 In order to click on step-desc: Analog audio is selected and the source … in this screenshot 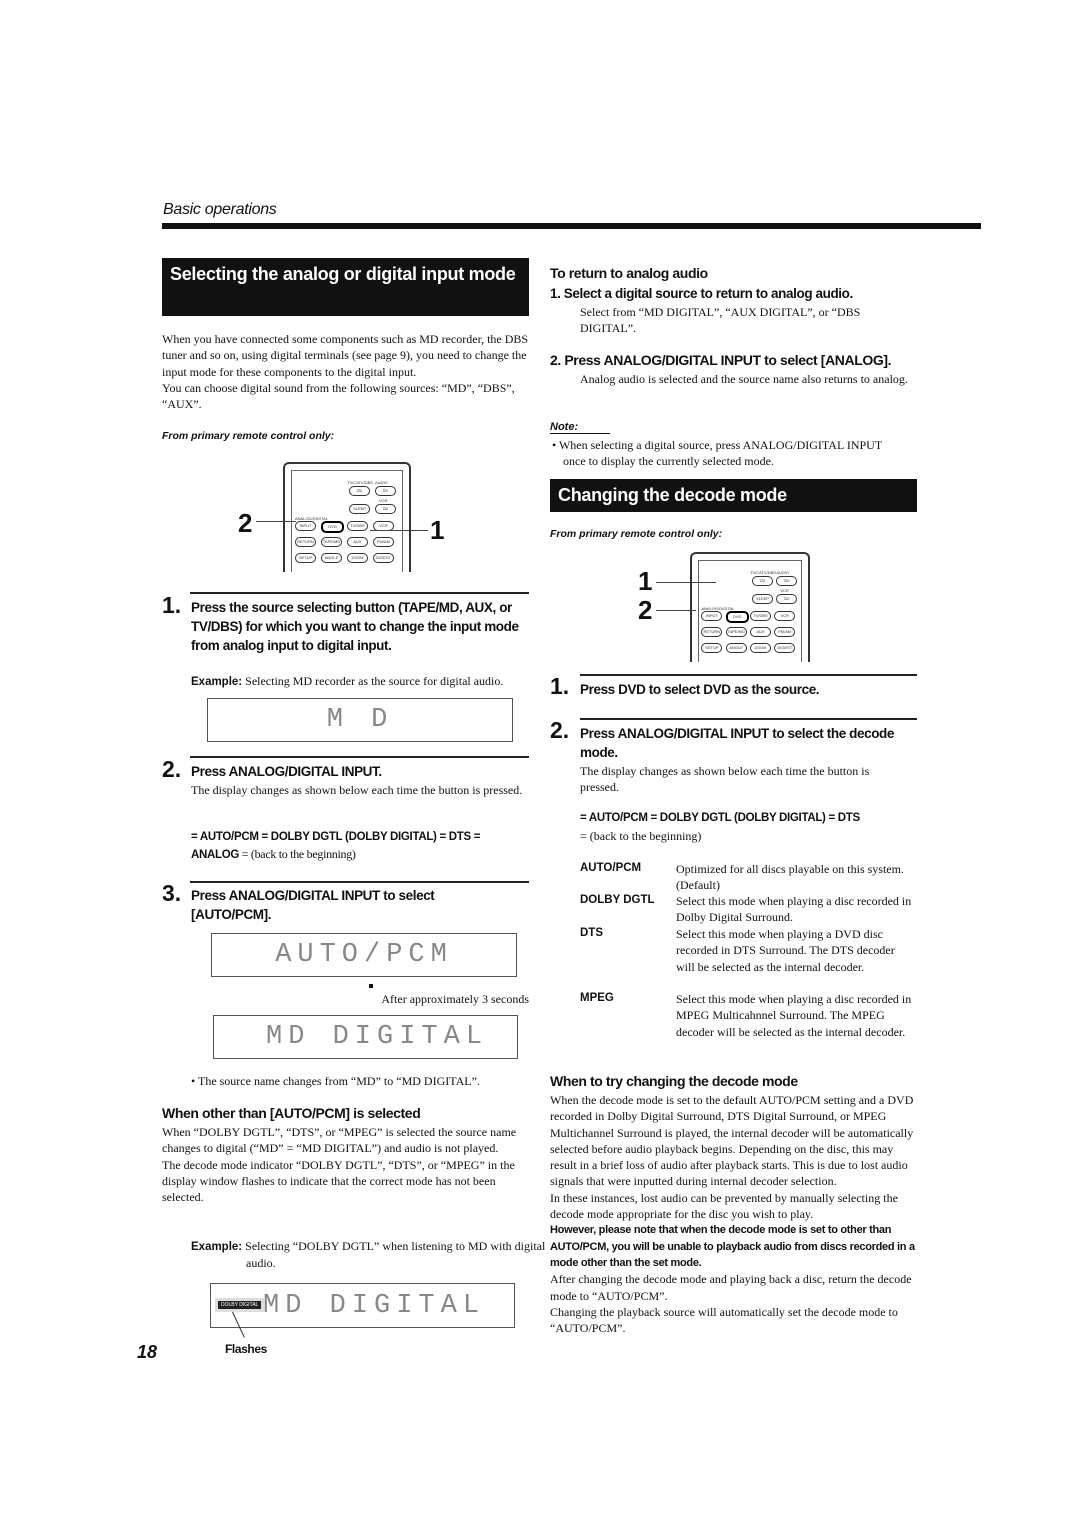, I will do `click(744, 379)`.